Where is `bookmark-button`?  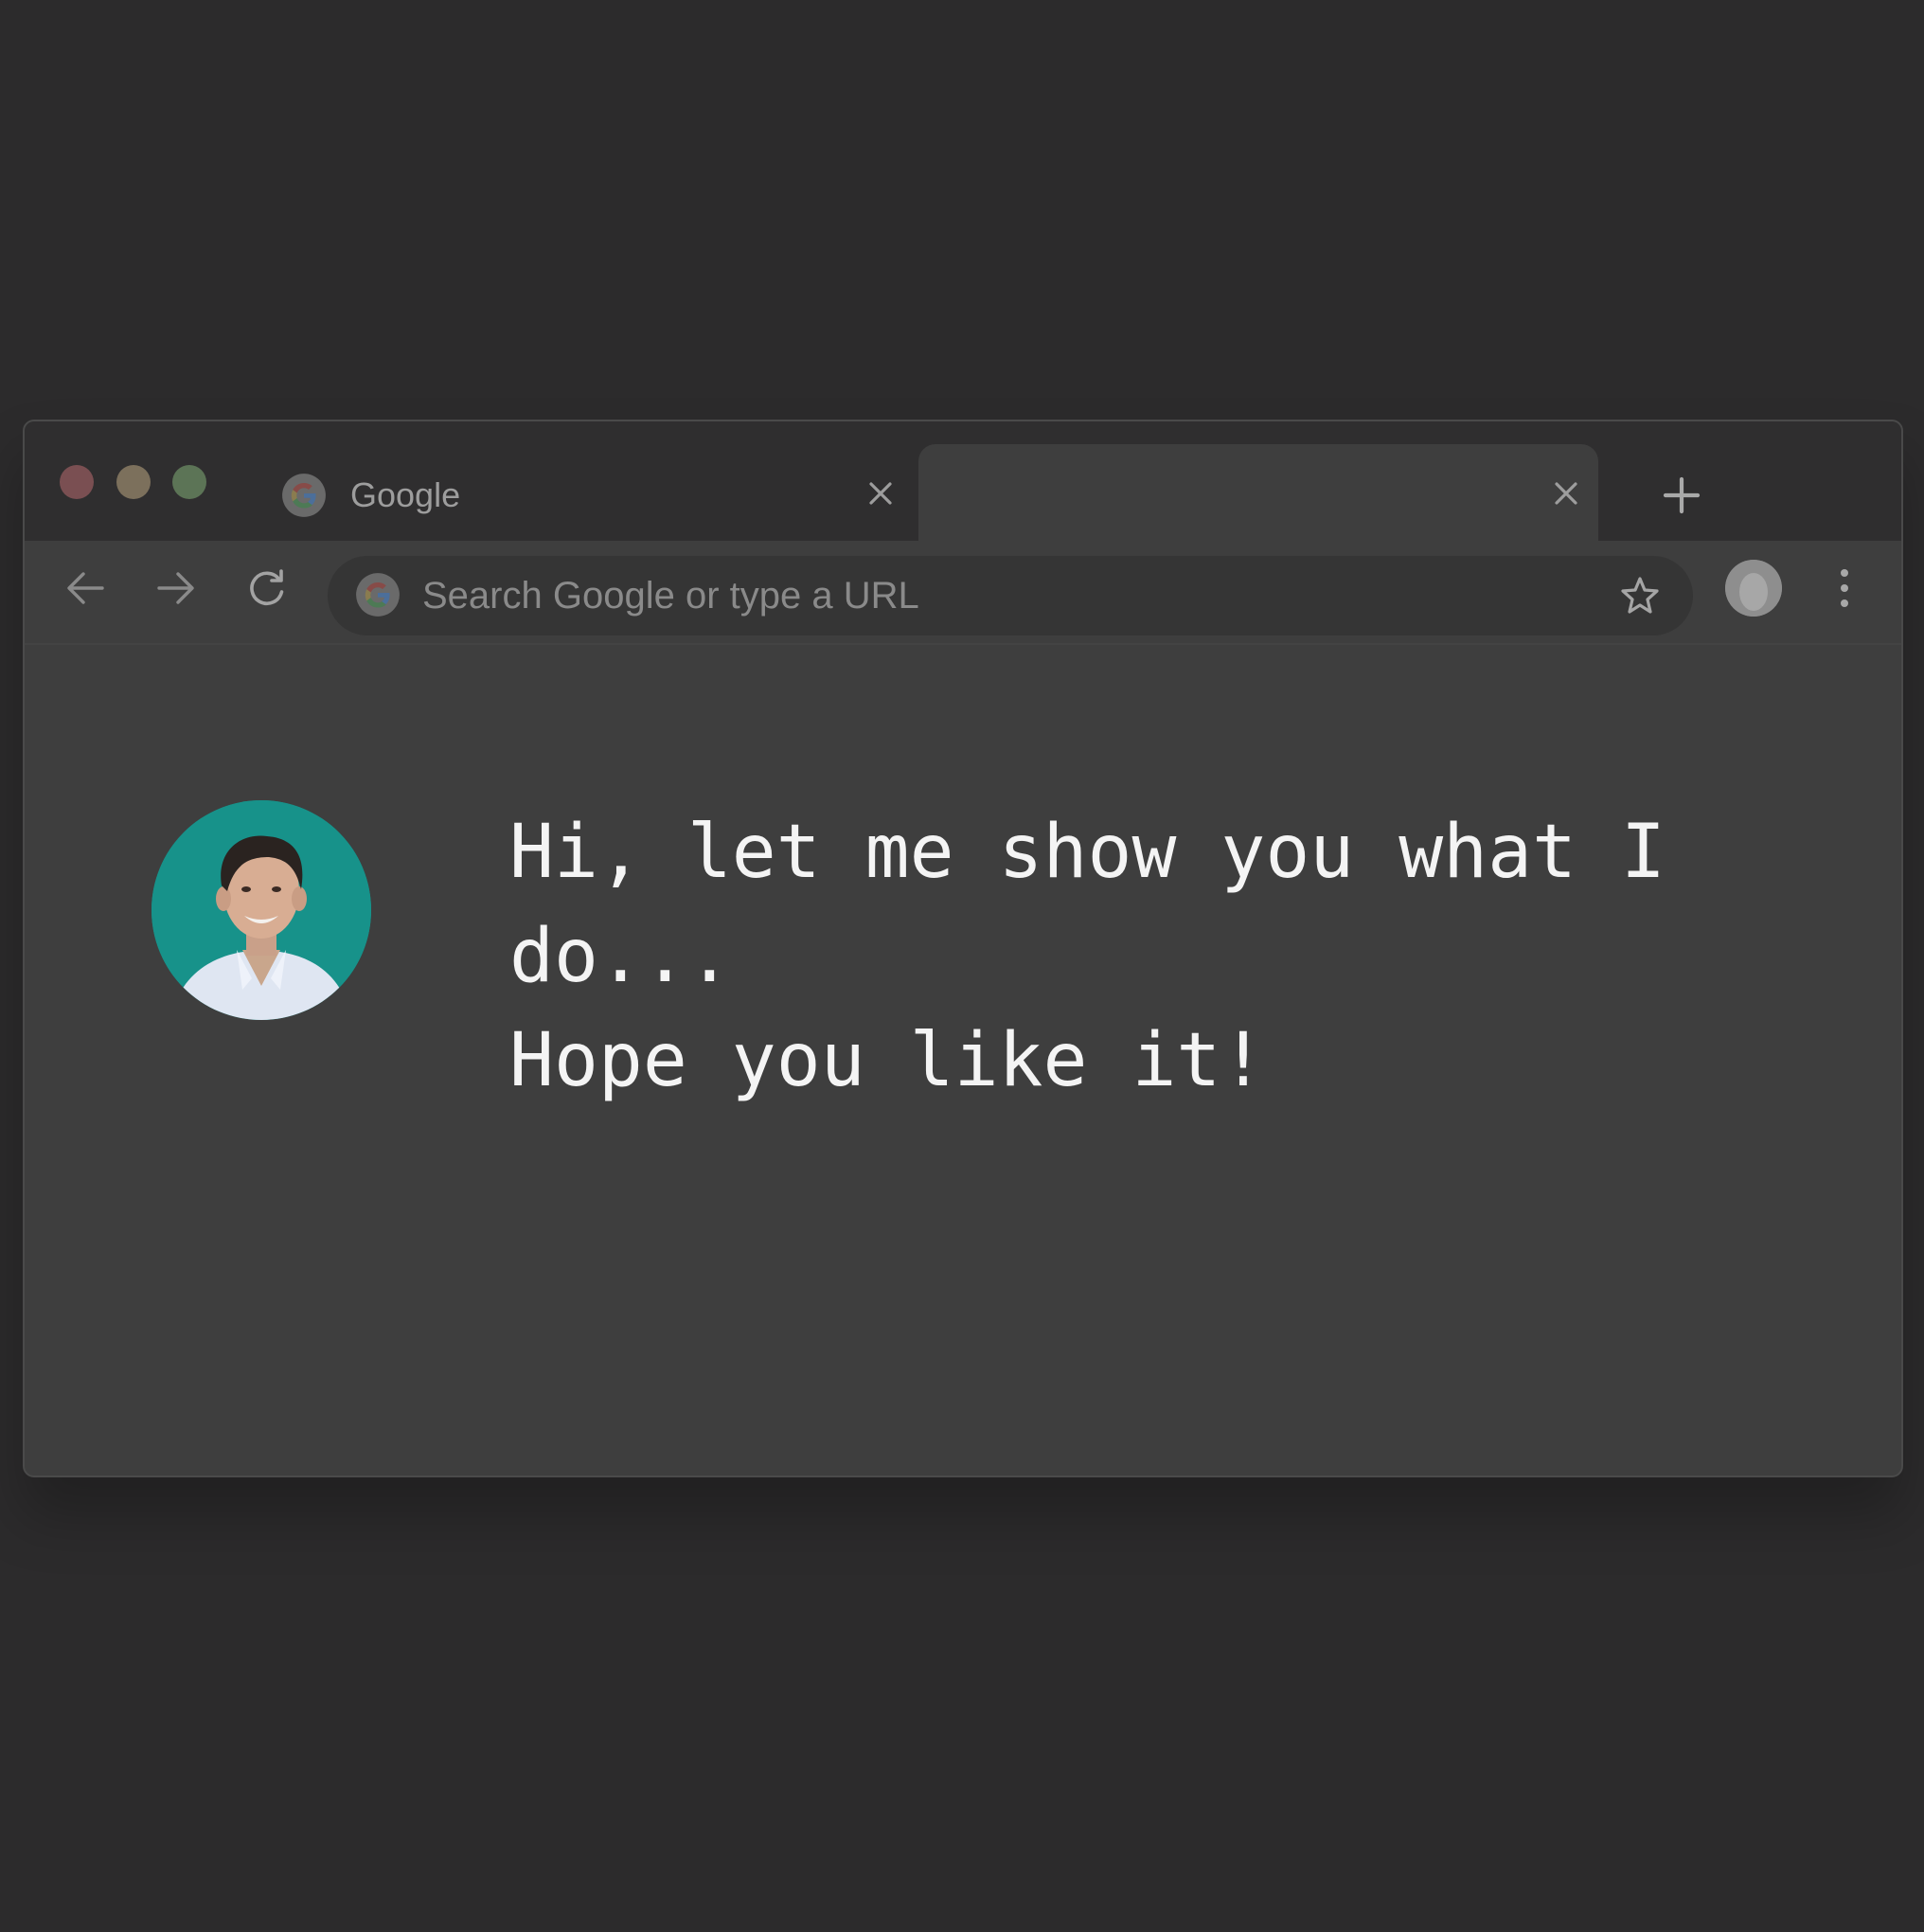 bookmark-button is located at coordinates (1639, 595).